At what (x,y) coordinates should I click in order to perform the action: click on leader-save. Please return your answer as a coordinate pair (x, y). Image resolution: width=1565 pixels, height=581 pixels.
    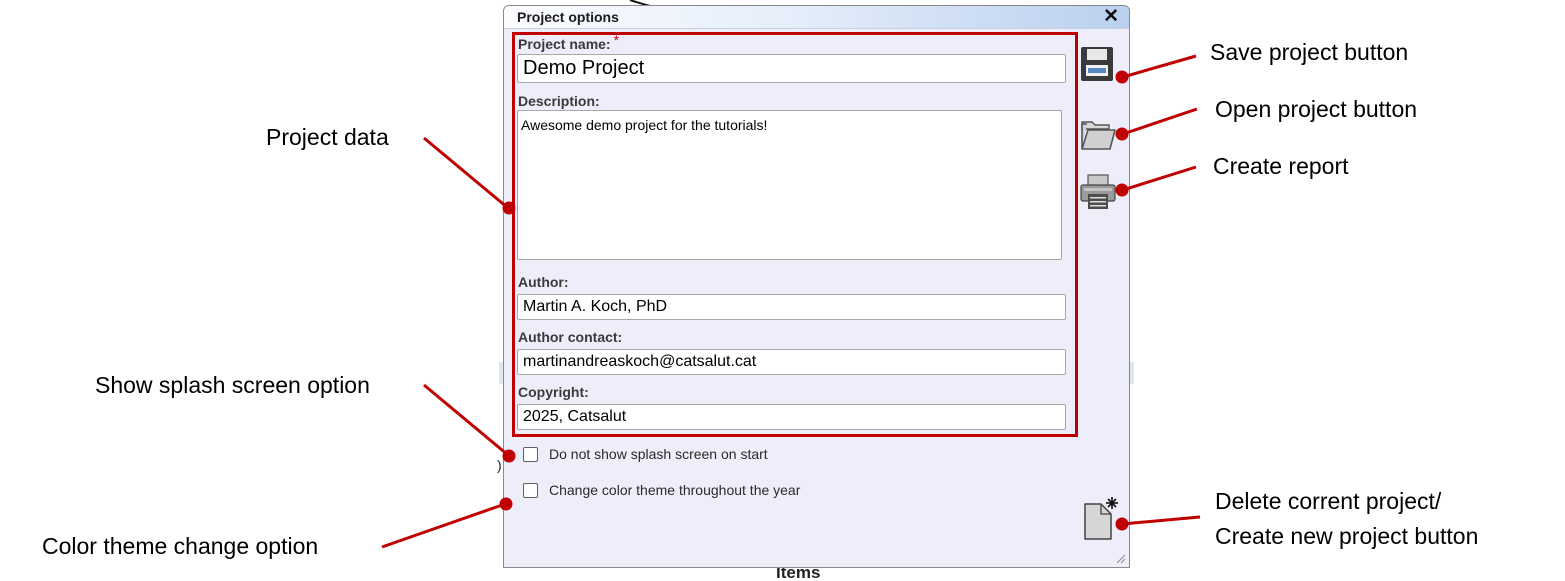
    Looking at the image, I should click on (1159, 66).